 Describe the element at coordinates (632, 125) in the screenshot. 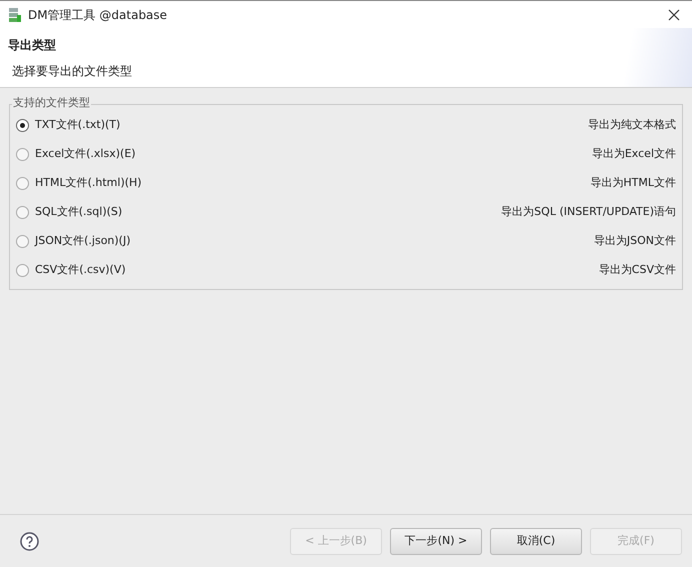

I see `file-type-description: 导出为纯文本格式` at that location.